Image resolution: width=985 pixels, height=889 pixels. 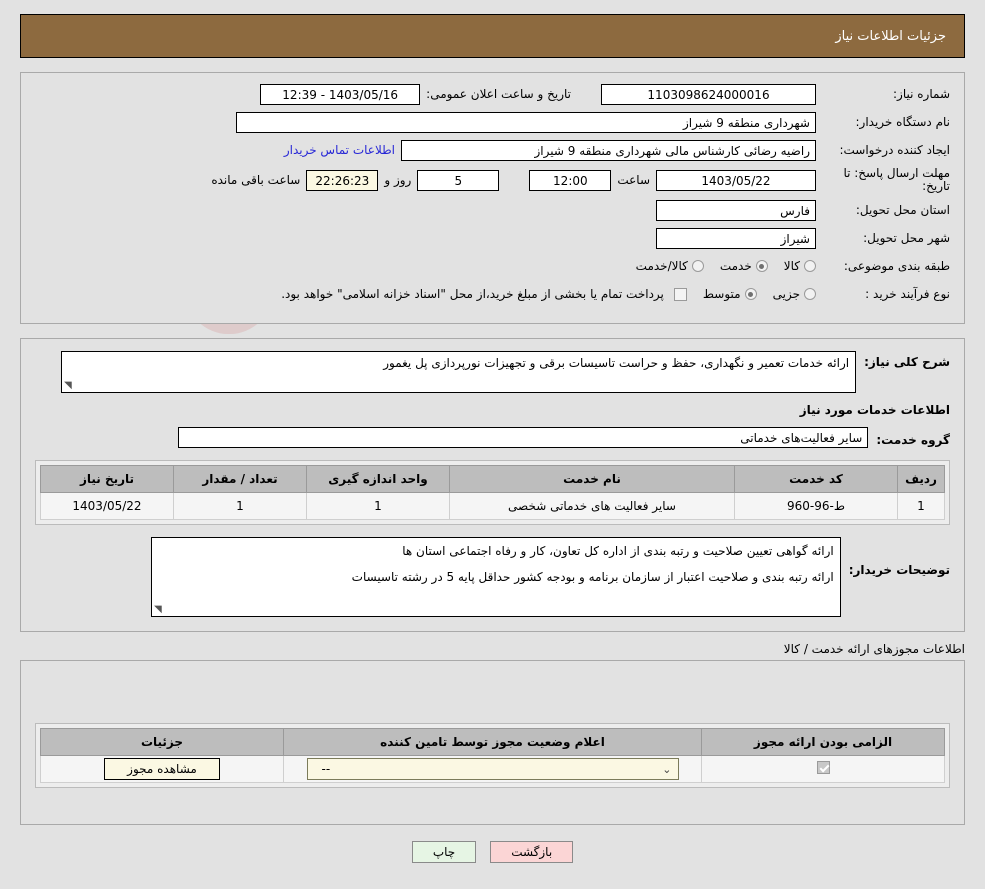 I want to click on col-name: نام خدمت, so click(x=592, y=479).